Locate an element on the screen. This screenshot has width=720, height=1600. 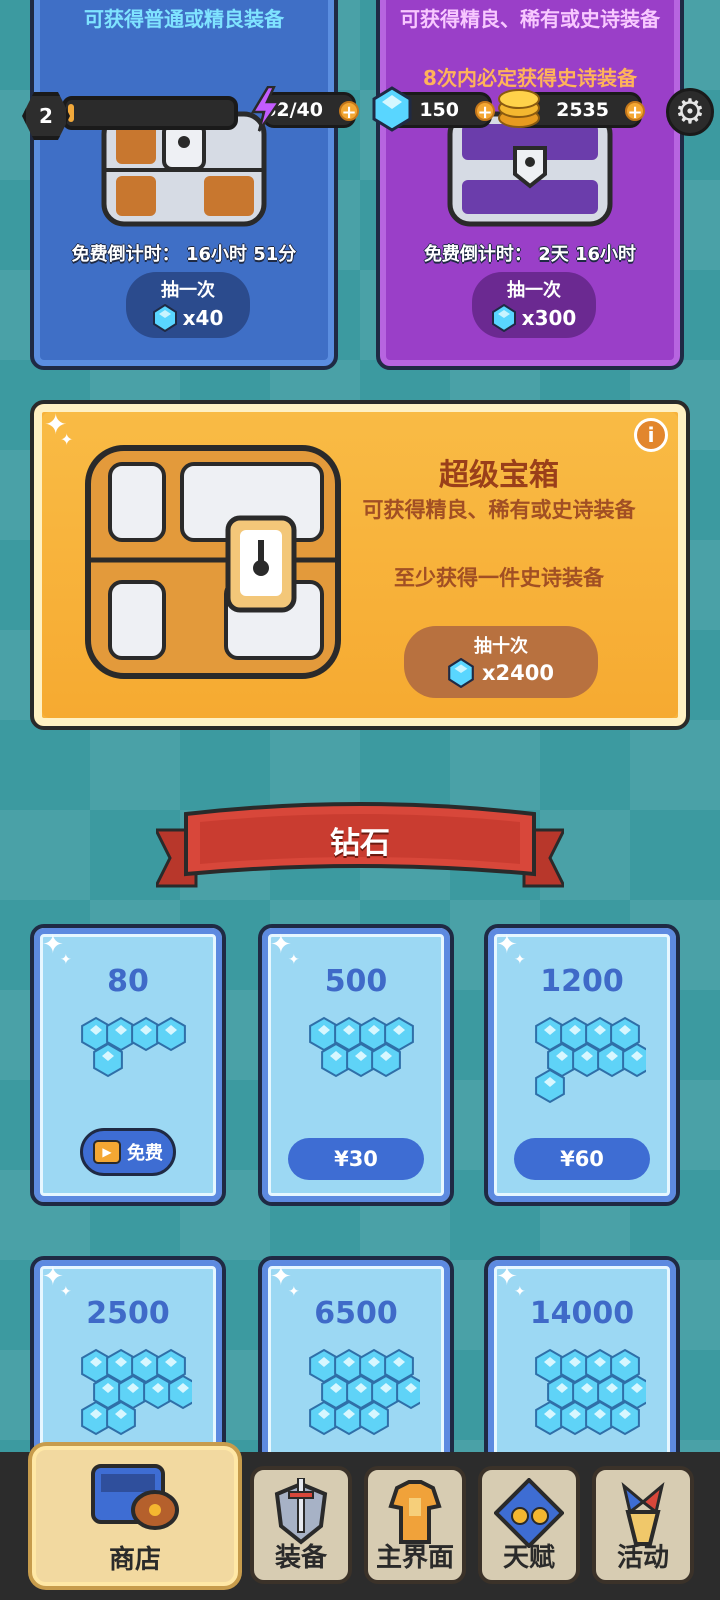
super-chest-guarantee: 至少获得一件史诗装备 is located at coordinates (499, 578).